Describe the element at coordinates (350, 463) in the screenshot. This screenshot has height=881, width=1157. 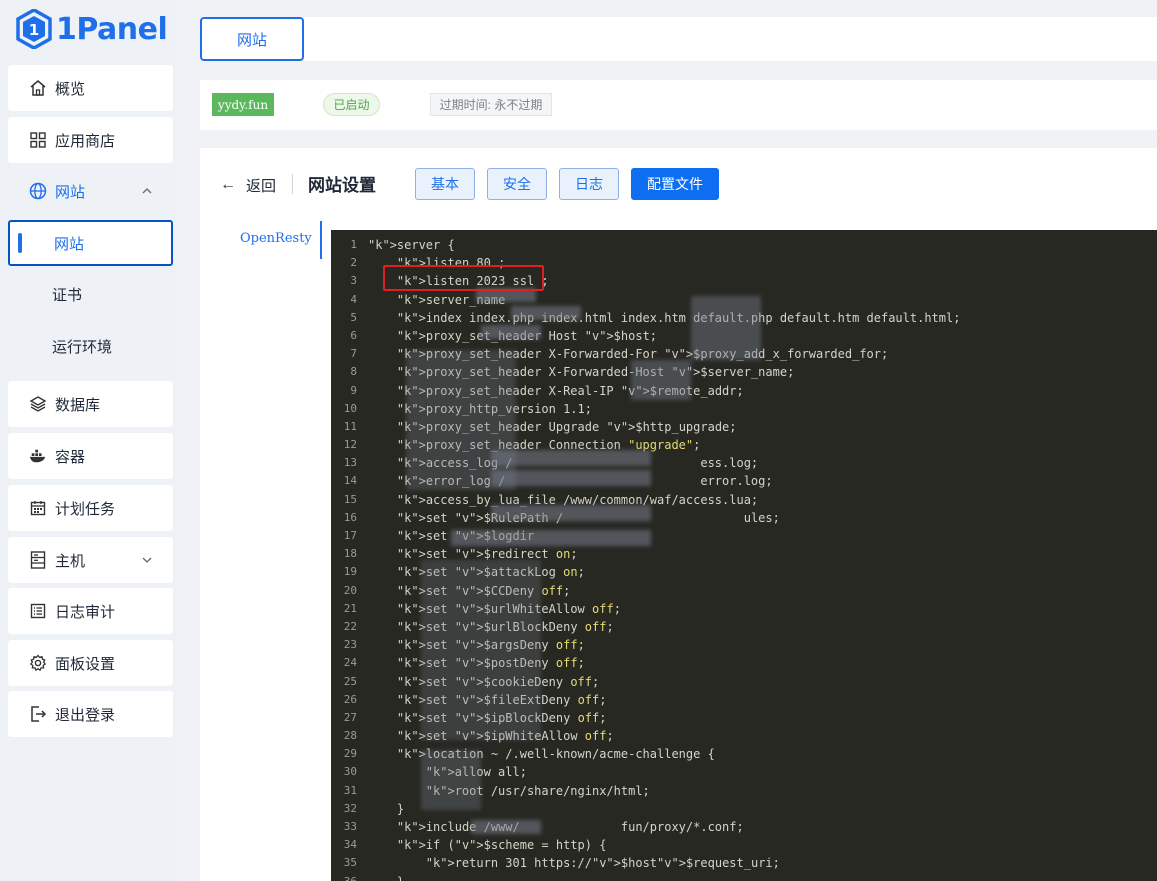
I see `line-number: 13` at that location.